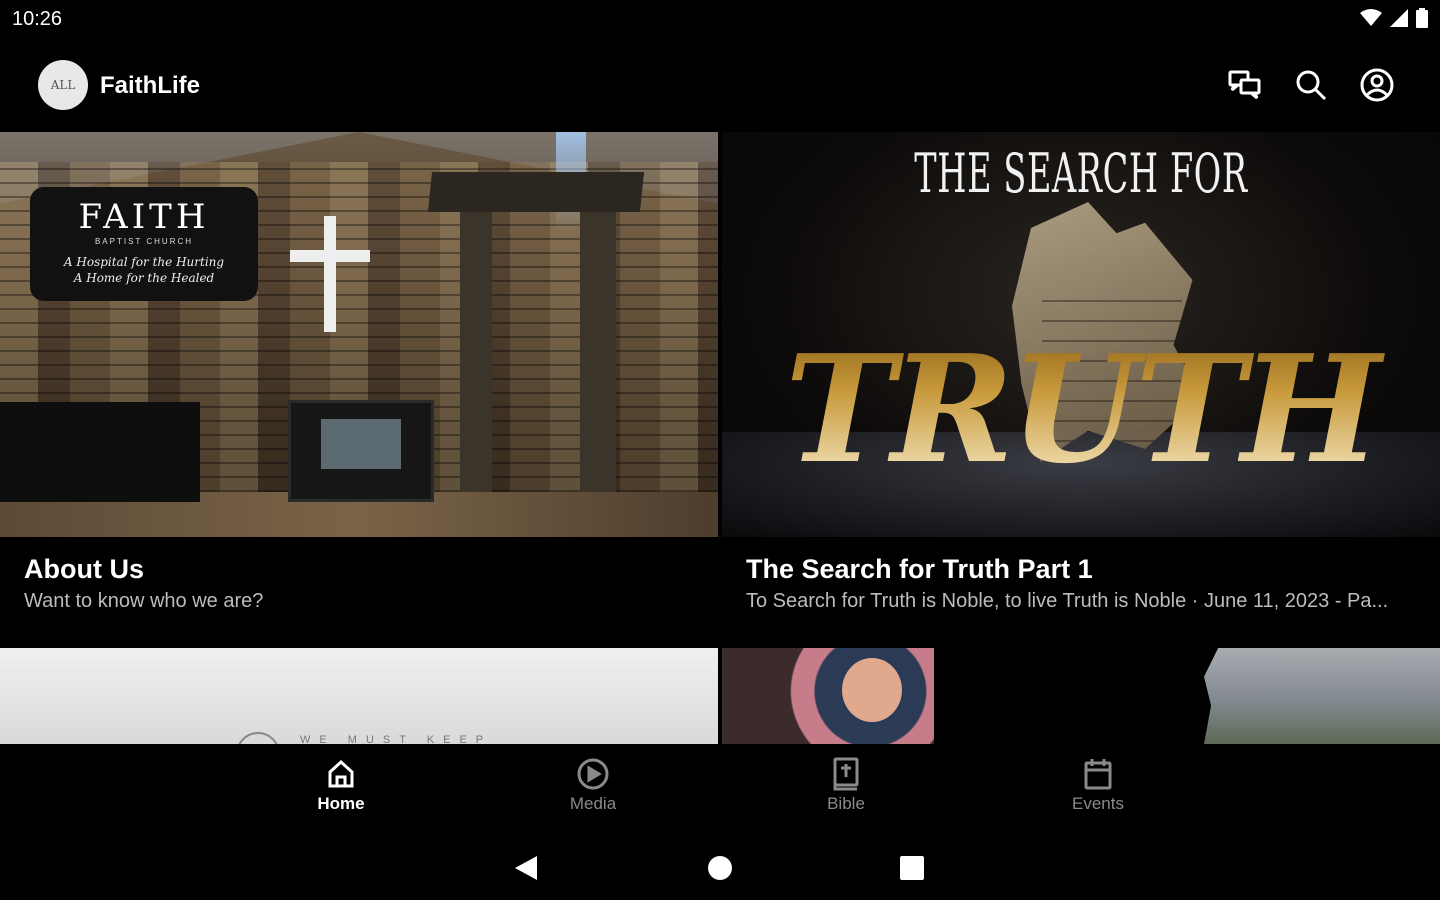 The height and width of the screenshot is (900, 1440). I want to click on bible-icon, so click(846, 774).